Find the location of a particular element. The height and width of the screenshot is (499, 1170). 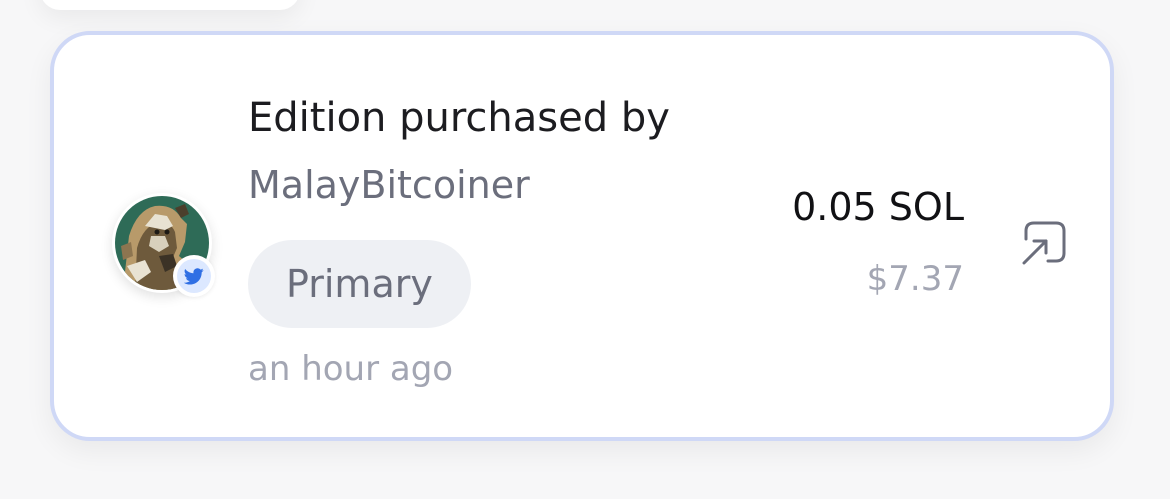

external-link-button is located at coordinates (1044, 243).